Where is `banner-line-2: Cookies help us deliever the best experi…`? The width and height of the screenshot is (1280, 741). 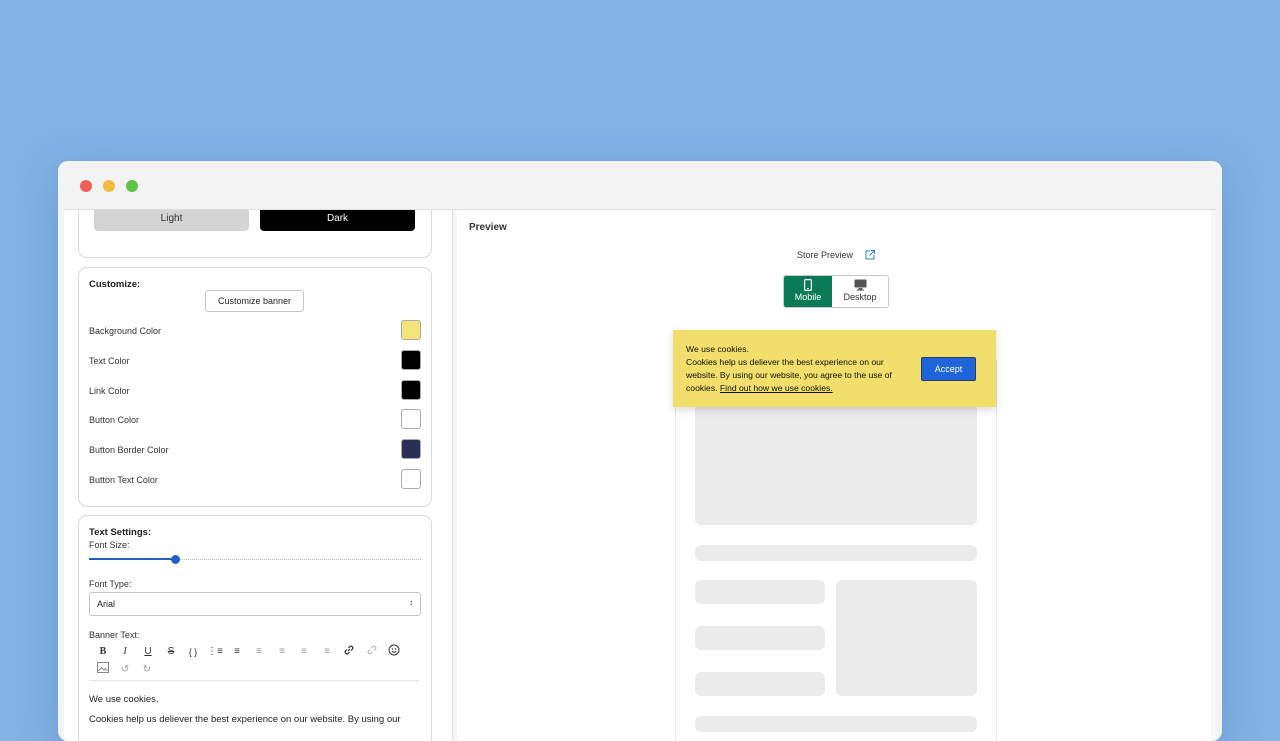 banner-line-2: Cookies help us deliever the best experi… is located at coordinates (785, 362).